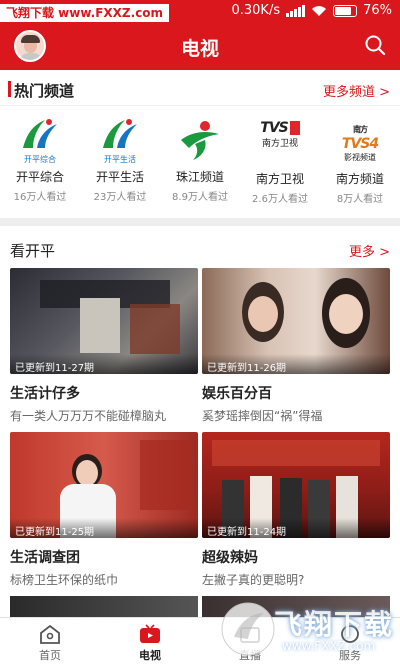  Describe the element at coordinates (377, 10) in the screenshot. I see `battery-percent: 76%` at that location.